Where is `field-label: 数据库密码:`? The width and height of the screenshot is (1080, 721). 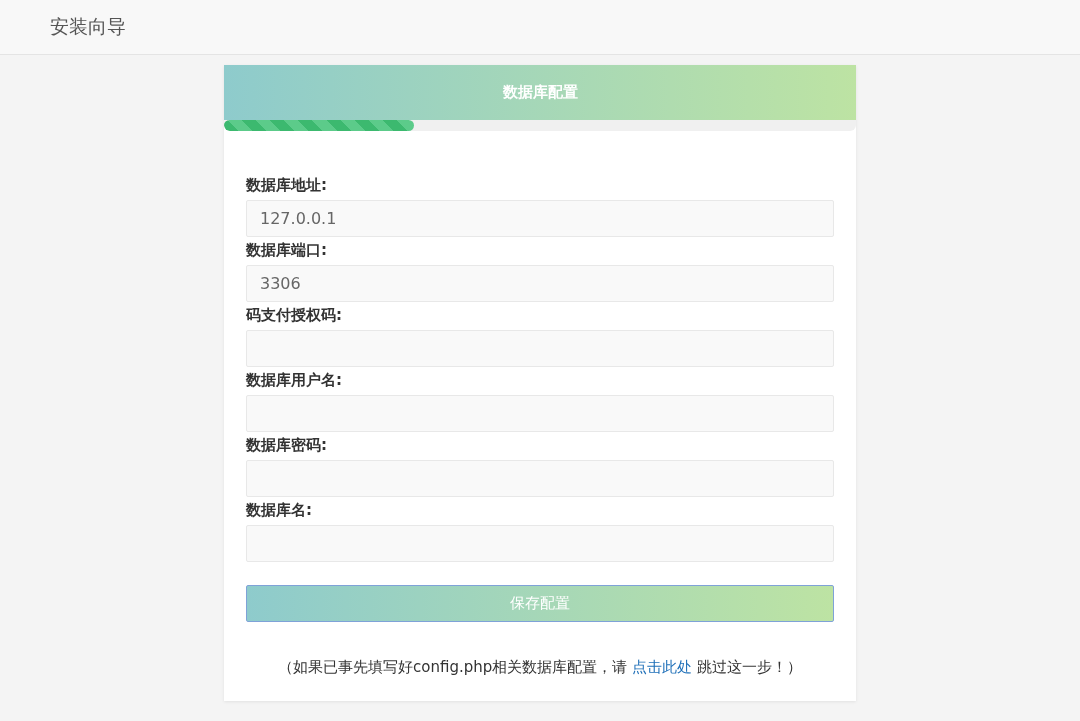 field-label: 数据库密码: is located at coordinates (287, 445).